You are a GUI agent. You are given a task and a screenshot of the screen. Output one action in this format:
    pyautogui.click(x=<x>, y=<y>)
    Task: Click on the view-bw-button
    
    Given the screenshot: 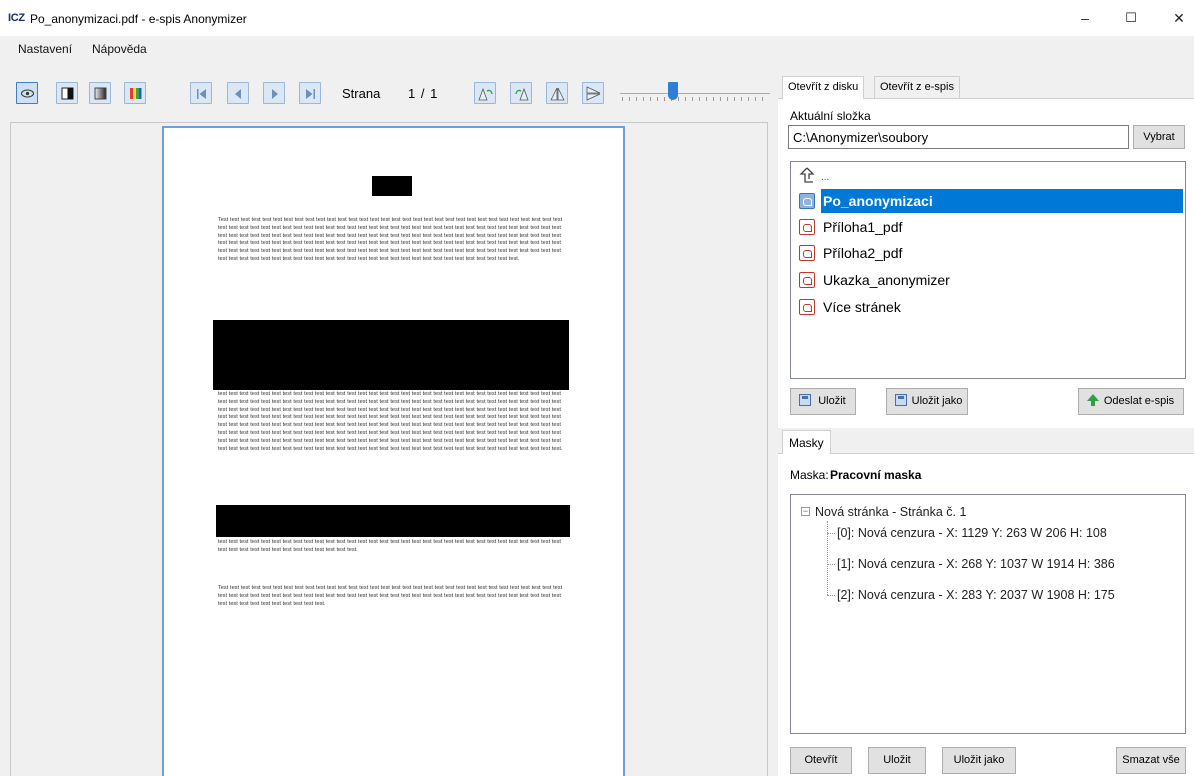 What is the action you would take?
    pyautogui.click(x=67, y=93)
    